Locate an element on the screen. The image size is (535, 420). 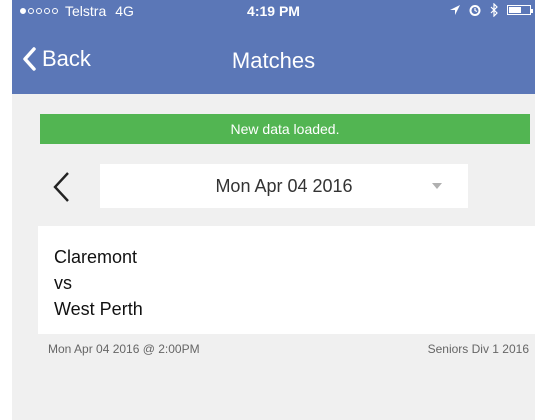
match-teams: Claremont vs West Perth is located at coordinates (98, 283).